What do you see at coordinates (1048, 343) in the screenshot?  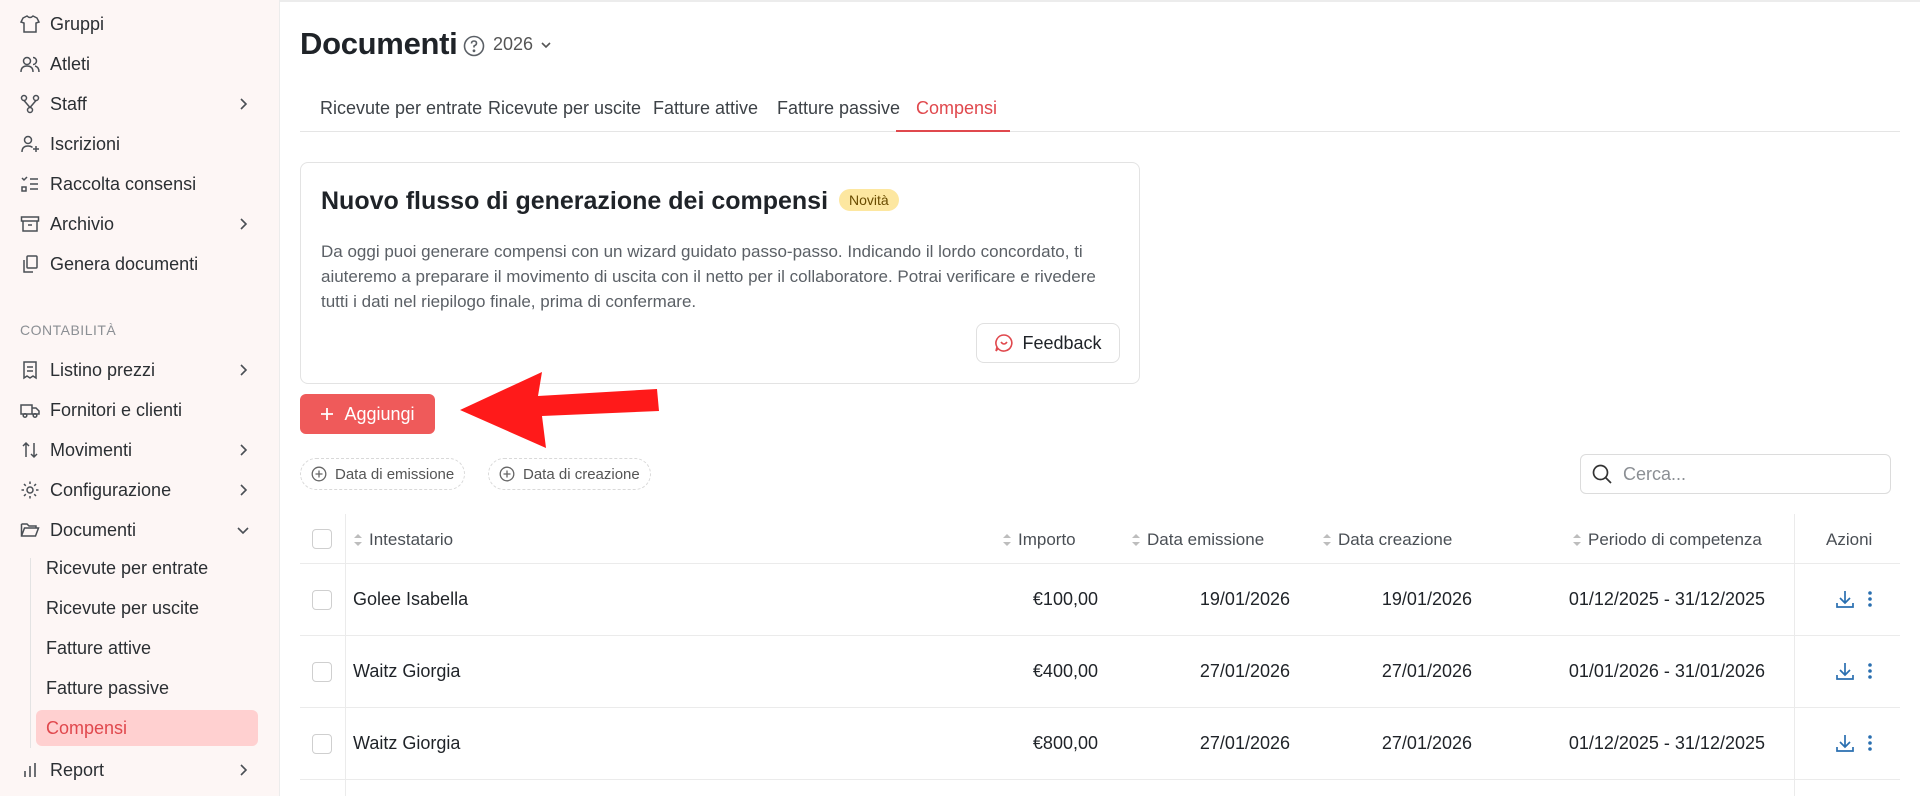 I see `feedback-button: Feedback` at bounding box center [1048, 343].